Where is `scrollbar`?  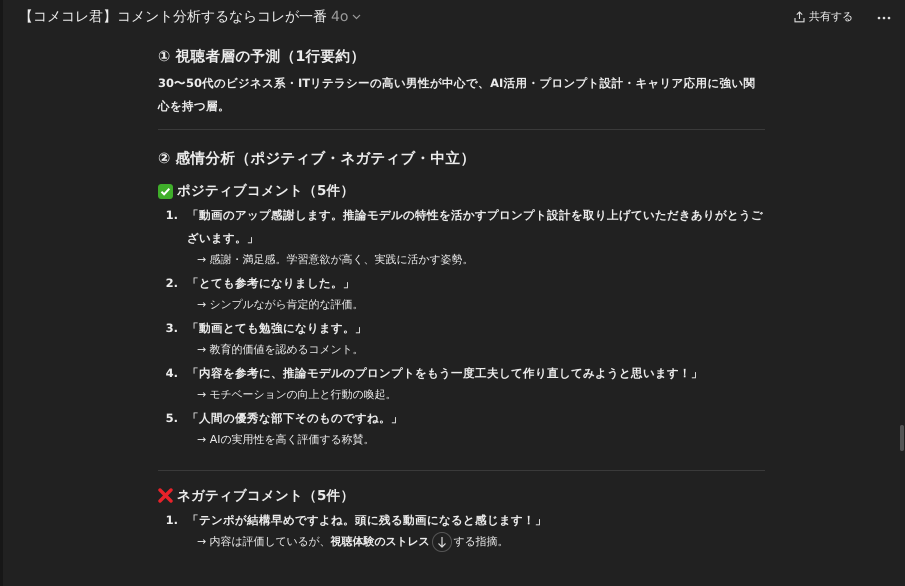 scrollbar is located at coordinates (902, 438).